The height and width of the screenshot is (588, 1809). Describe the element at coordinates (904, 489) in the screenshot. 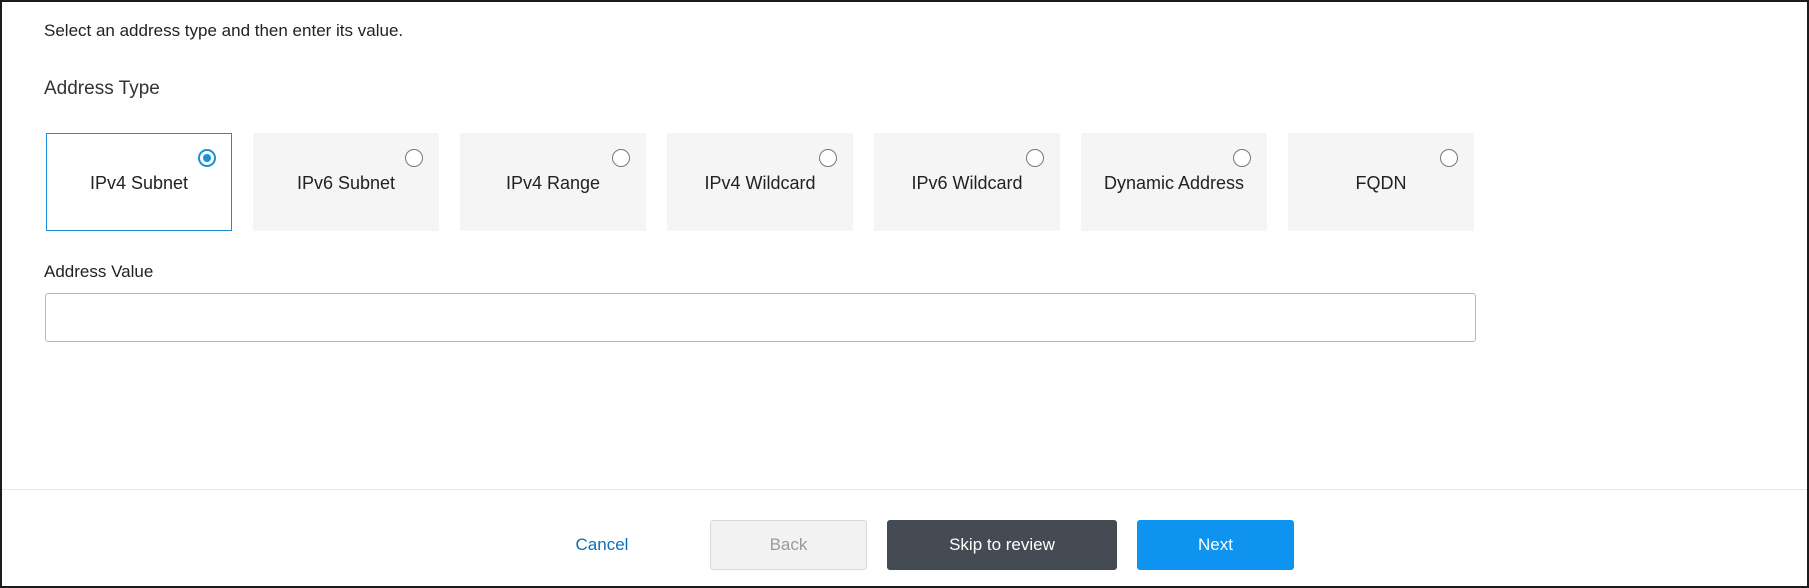

I see `footer-divider` at that location.